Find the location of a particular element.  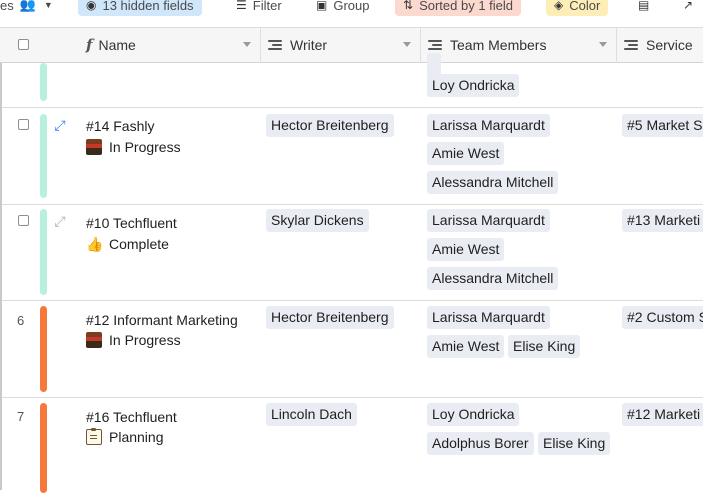

column-writer-chevron-down-icon is located at coordinates (407, 44).